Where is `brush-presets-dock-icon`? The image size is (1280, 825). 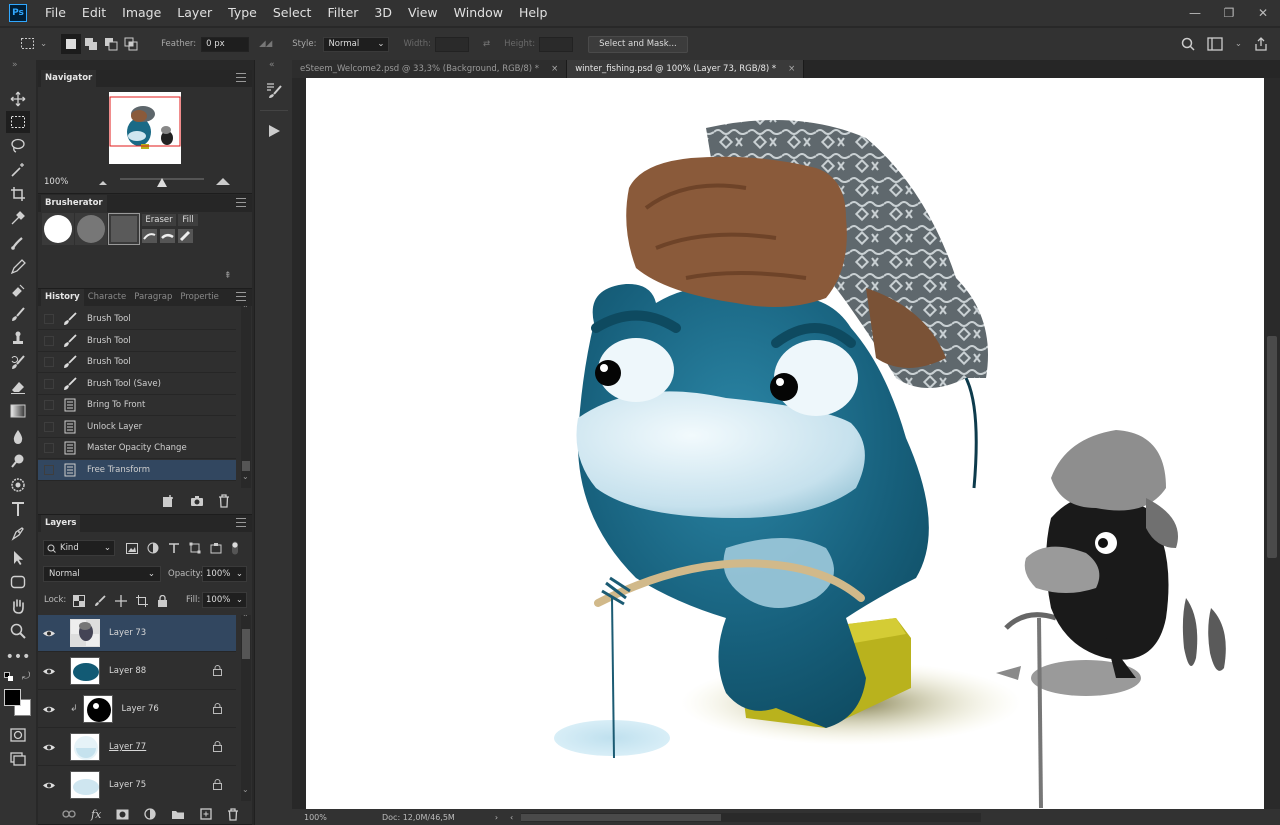
brush-presets-dock-icon is located at coordinates (274, 91).